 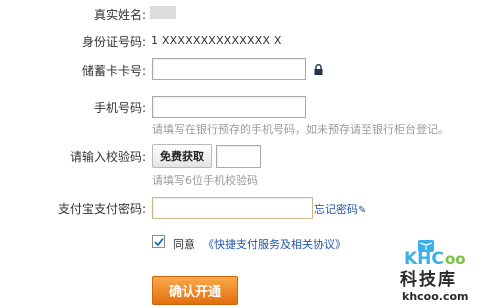 What do you see at coordinates (424, 259) in the screenshot?
I see `svg-text: KHC` at bounding box center [424, 259].